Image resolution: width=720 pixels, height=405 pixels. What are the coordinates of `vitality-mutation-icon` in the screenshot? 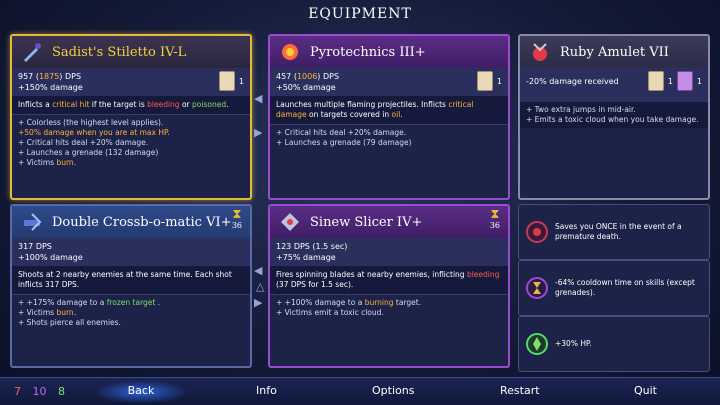 It's located at (537, 344).